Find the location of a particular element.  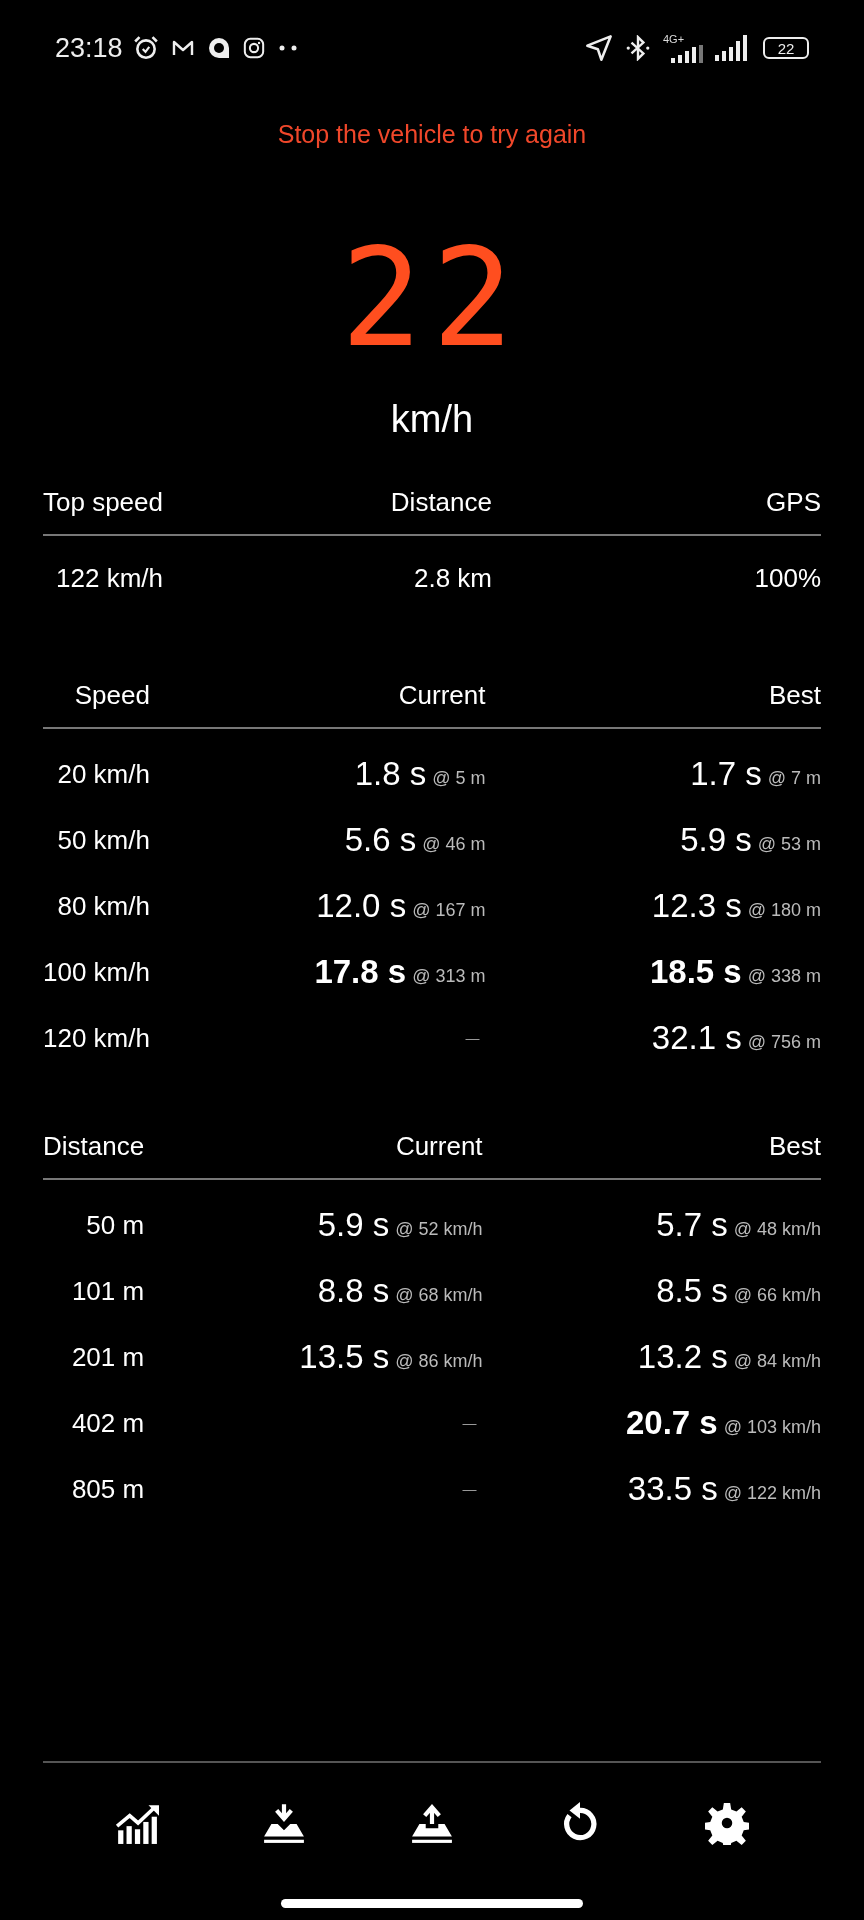

chat-bubble-icon is located at coordinates (218, 48).